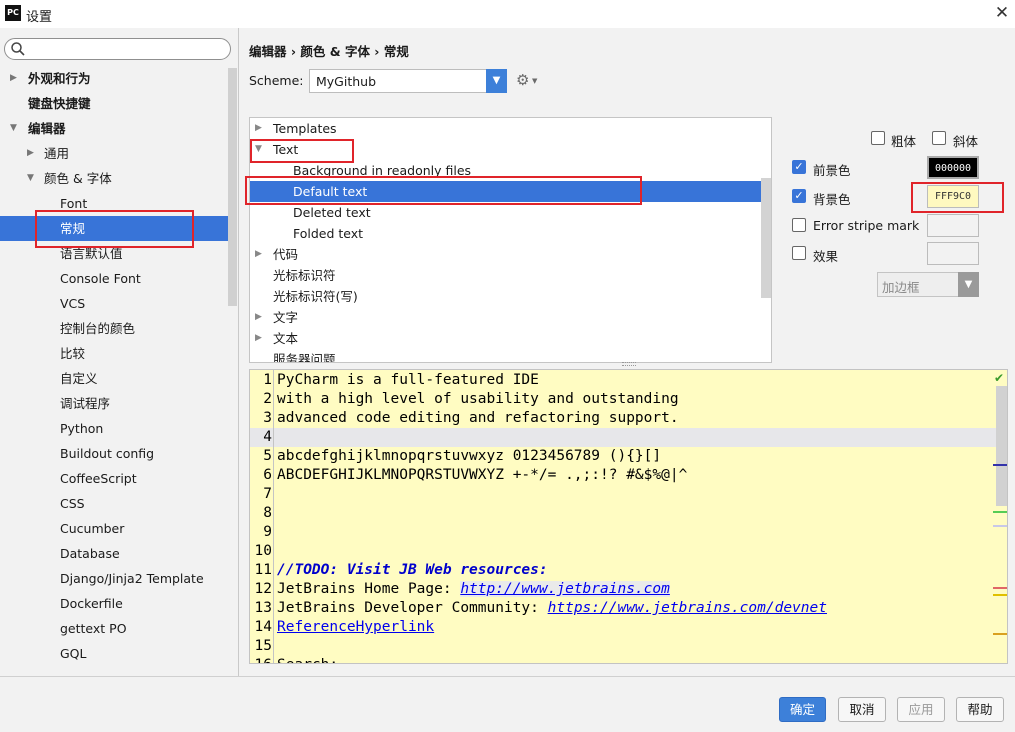 Image resolution: width=1015 pixels, height=732 pixels. I want to click on sidebar-item-language-defaults: 语言默认值, so click(91, 253).